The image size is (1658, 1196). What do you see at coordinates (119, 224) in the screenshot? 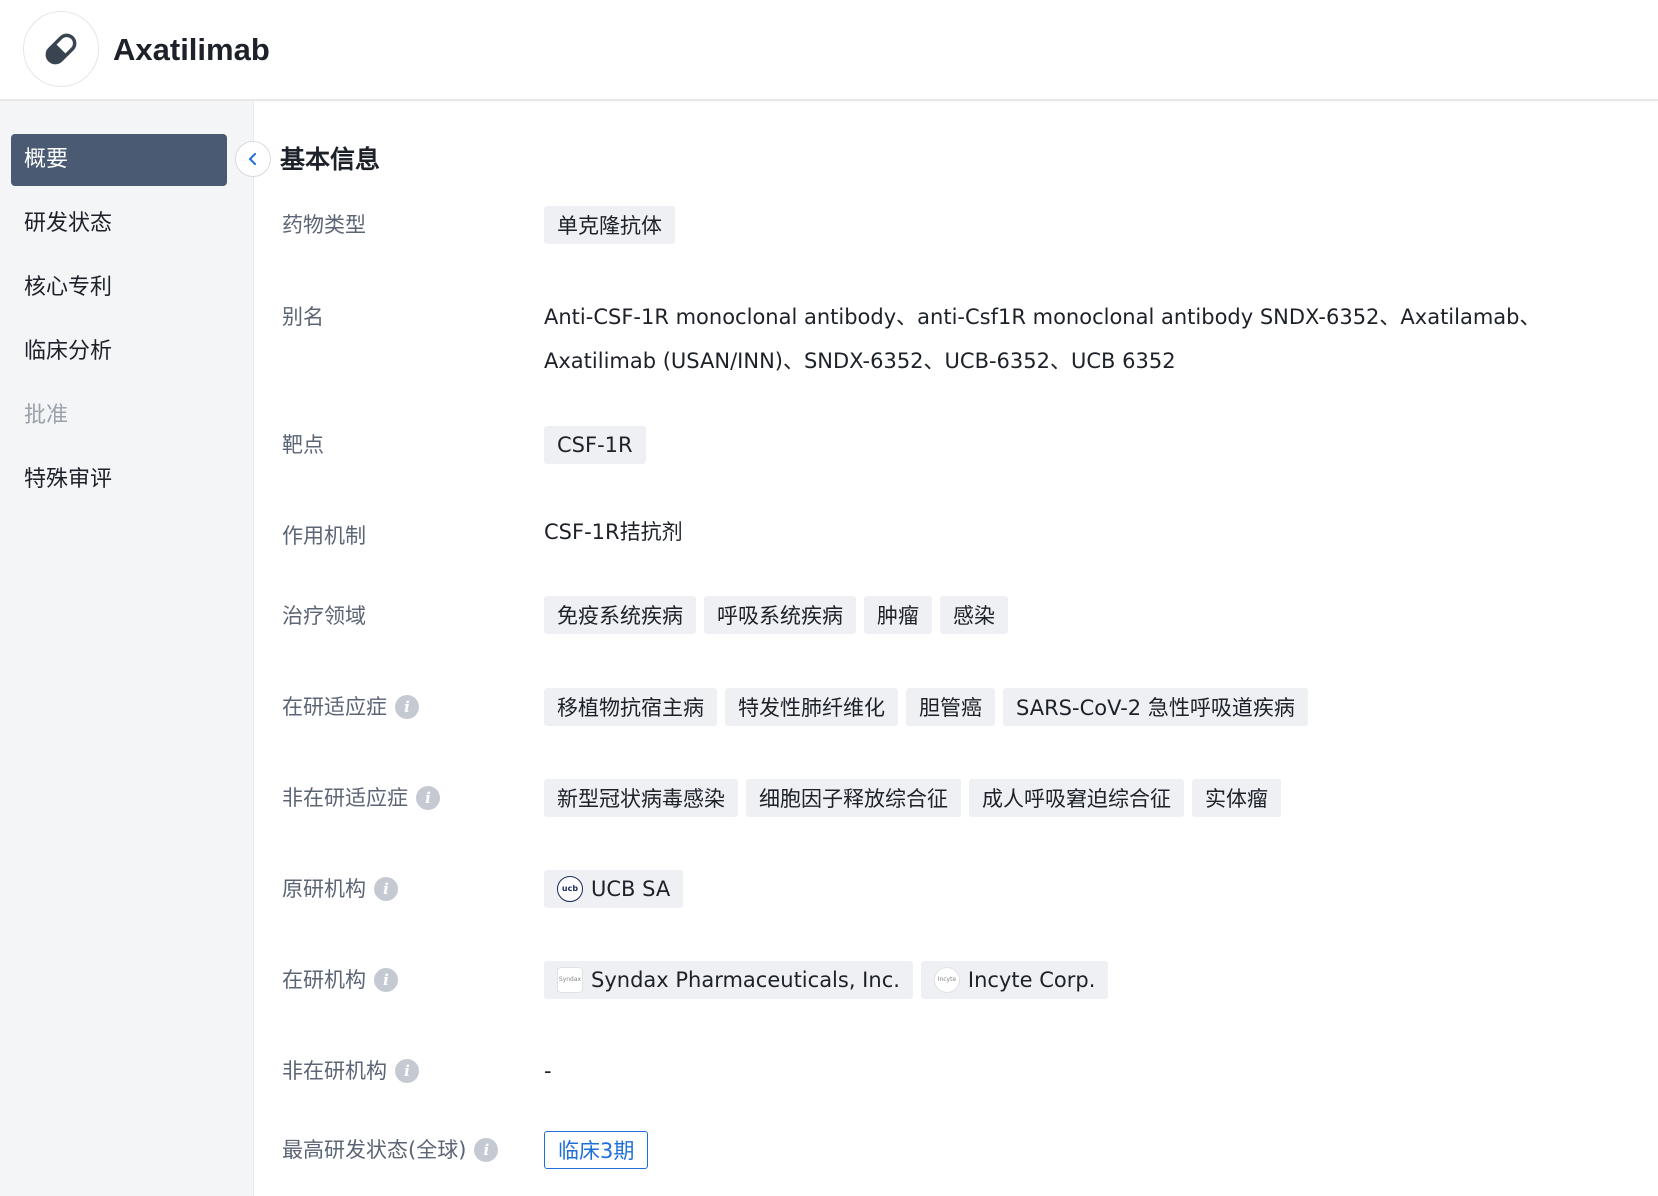
I see `sidebar-item-rd-status: 研发状态` at bounding box center [119, 224].